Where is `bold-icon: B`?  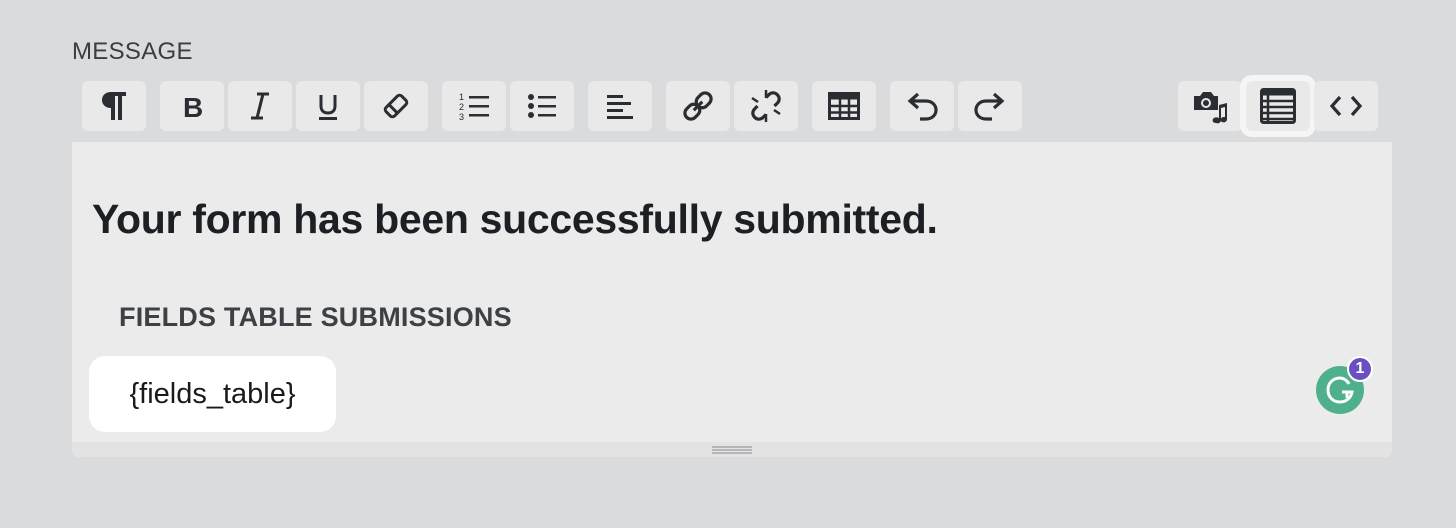
bold-icon: B is located at coordinates (193, 106).